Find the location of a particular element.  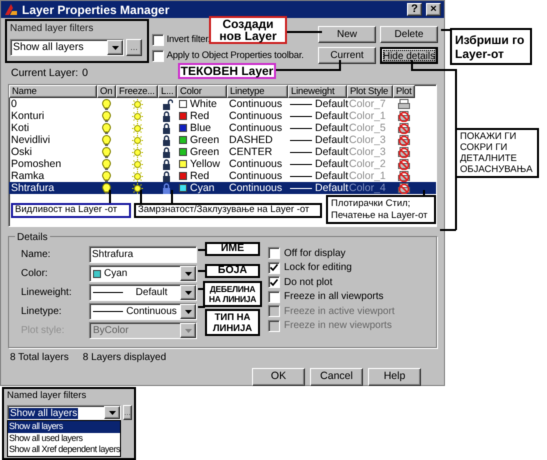

action-button: New is located at coordinates (347, 34).